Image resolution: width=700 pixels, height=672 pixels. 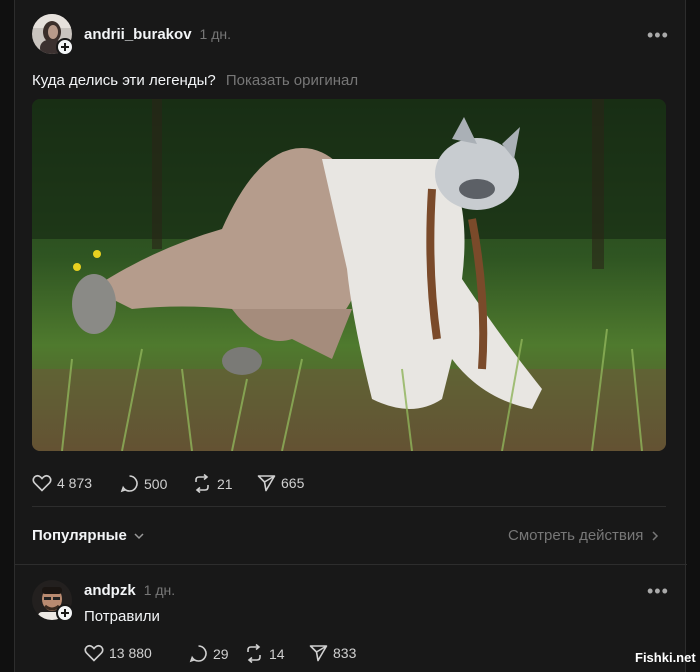 What do you see at coordinates (209, 653) in the screenshot?
I see `comment-button: 29` at bounding box center [209, 653].